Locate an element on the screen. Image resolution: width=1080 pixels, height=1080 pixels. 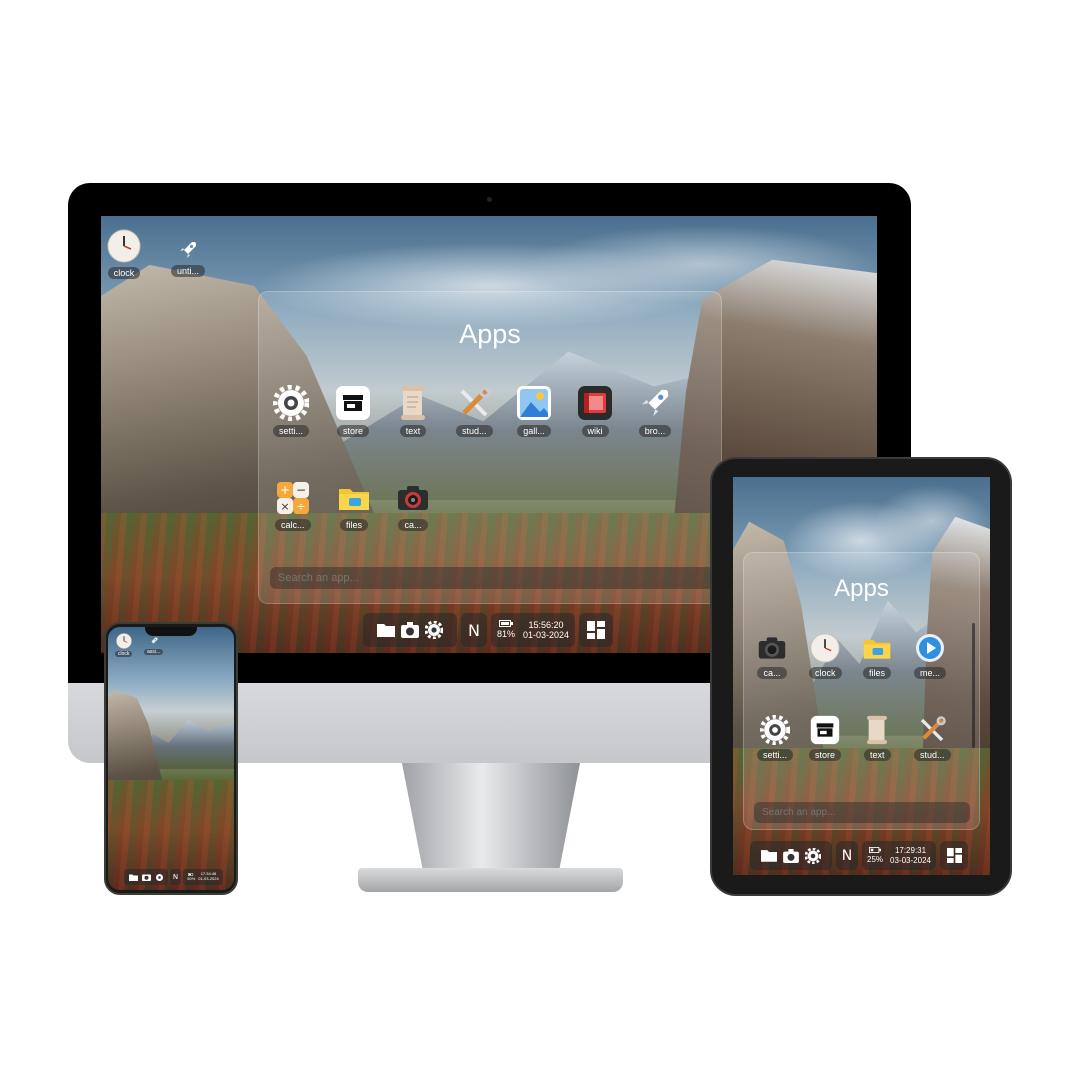
time-text: 17:29:31 is located at coordinates (910, 851).